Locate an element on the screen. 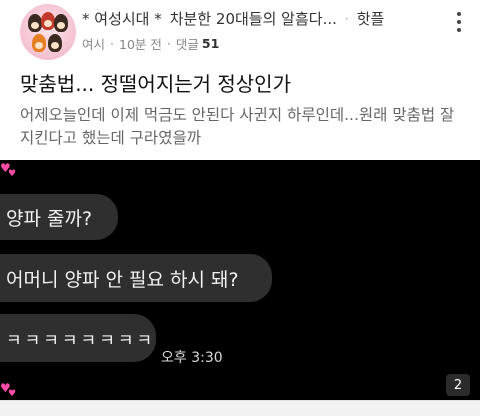  channel-label: 핫플 is located at coordinates (371, 18).